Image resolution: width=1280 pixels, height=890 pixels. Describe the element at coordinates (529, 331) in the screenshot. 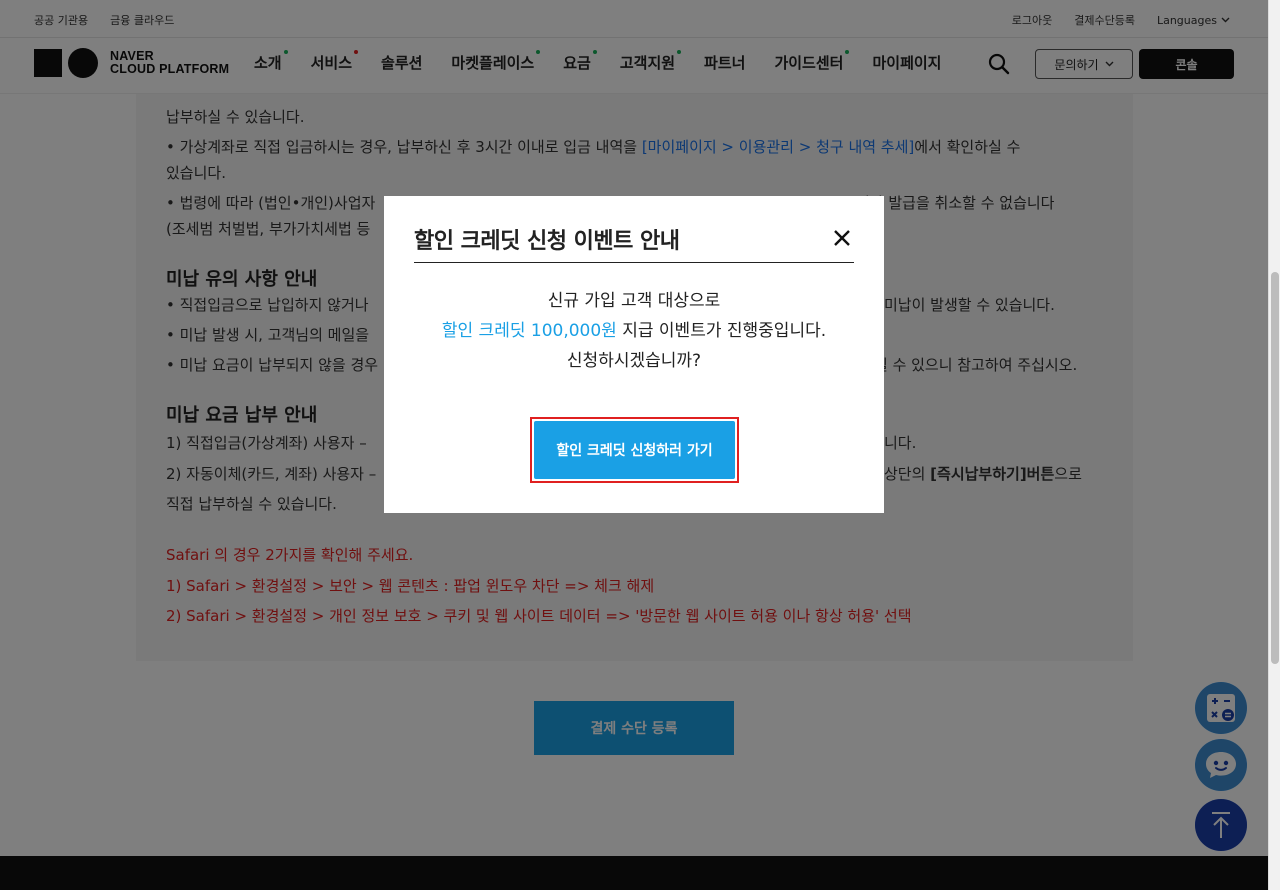

I see `credit-amount-highlight: 할인 크레딧 100,000원` at that location.